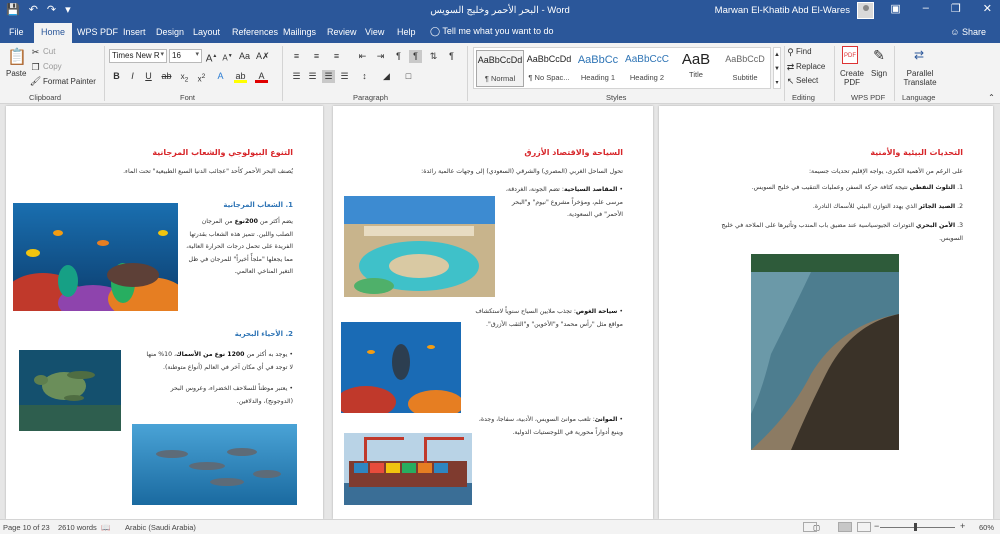  Describe the element at coordinates (240, 76) in the screenshot. I see `highlight-icon: ab` at that location.